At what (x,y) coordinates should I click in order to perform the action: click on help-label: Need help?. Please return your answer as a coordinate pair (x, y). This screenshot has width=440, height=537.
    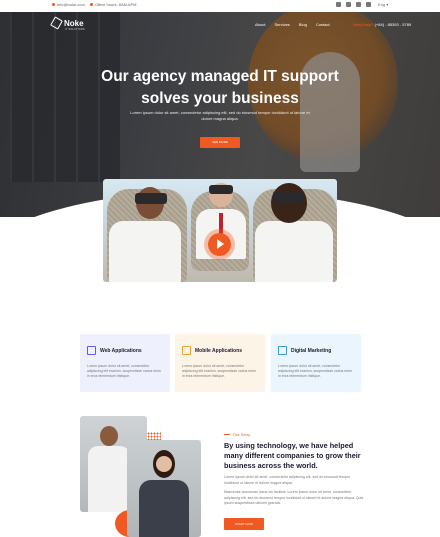
    Looking at the image, I should click on (363, 24).